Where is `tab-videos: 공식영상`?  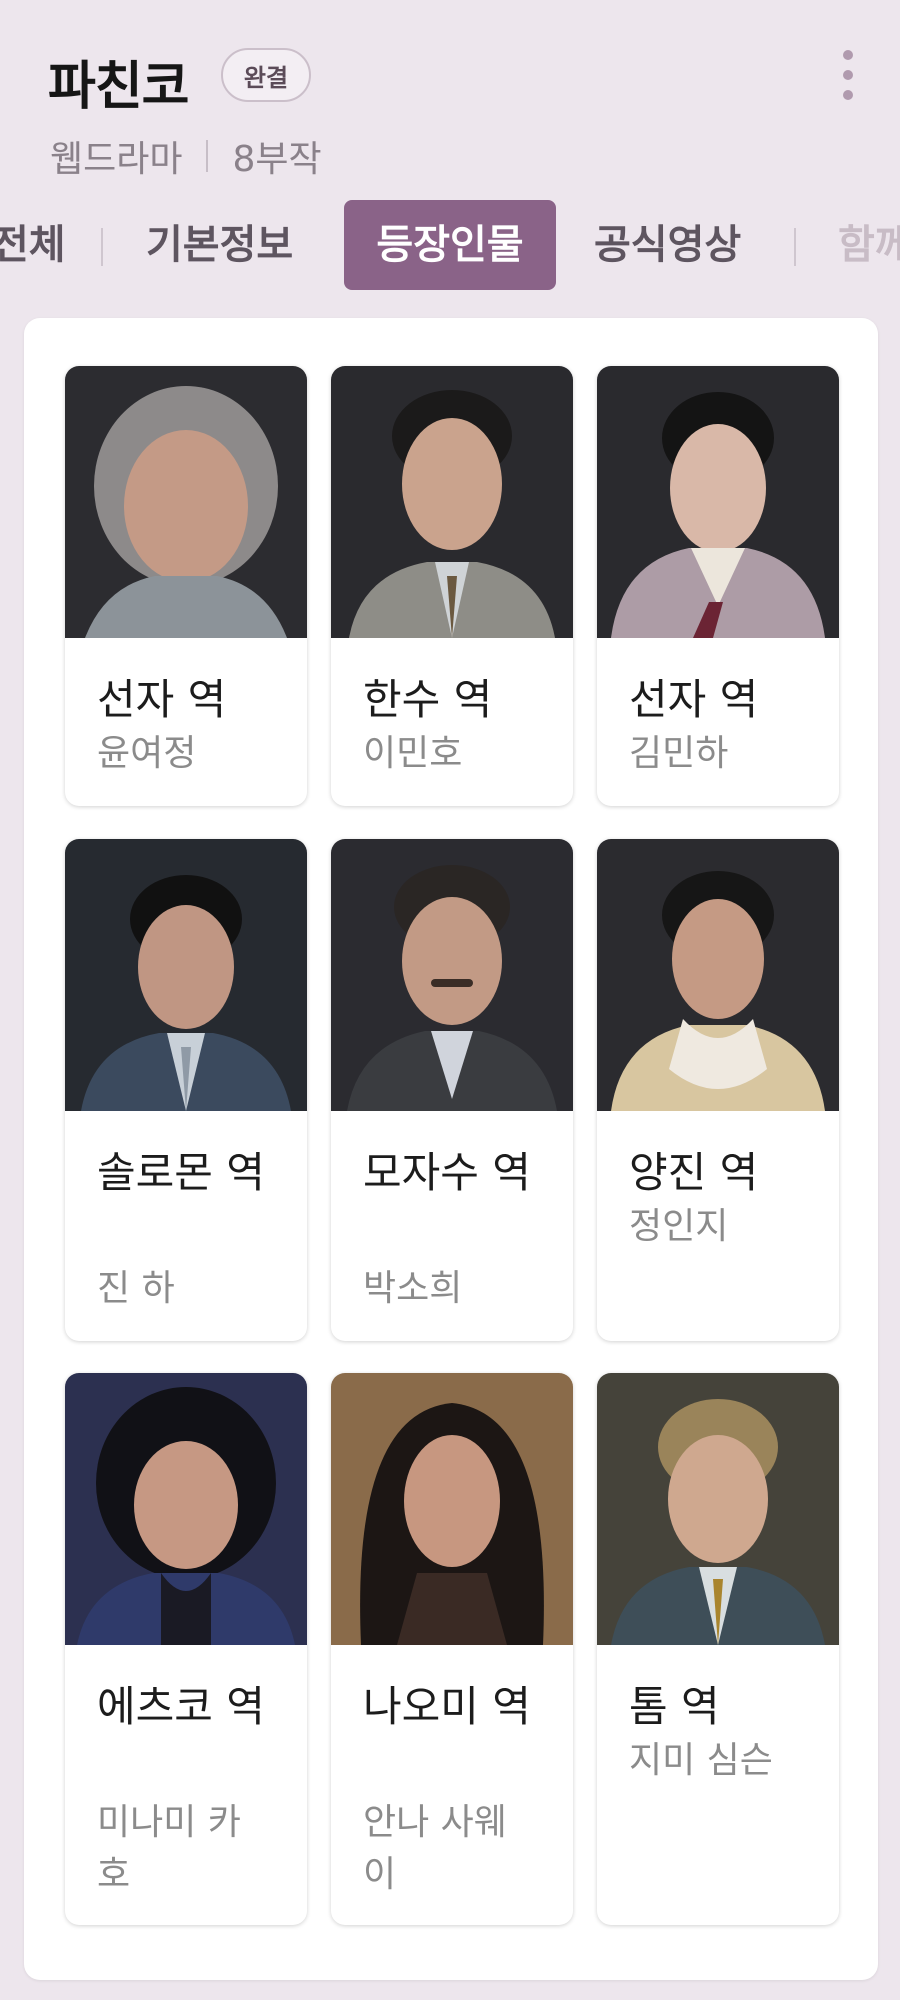 tab-videos: 공식영상 is located at coordinates (667, 245).